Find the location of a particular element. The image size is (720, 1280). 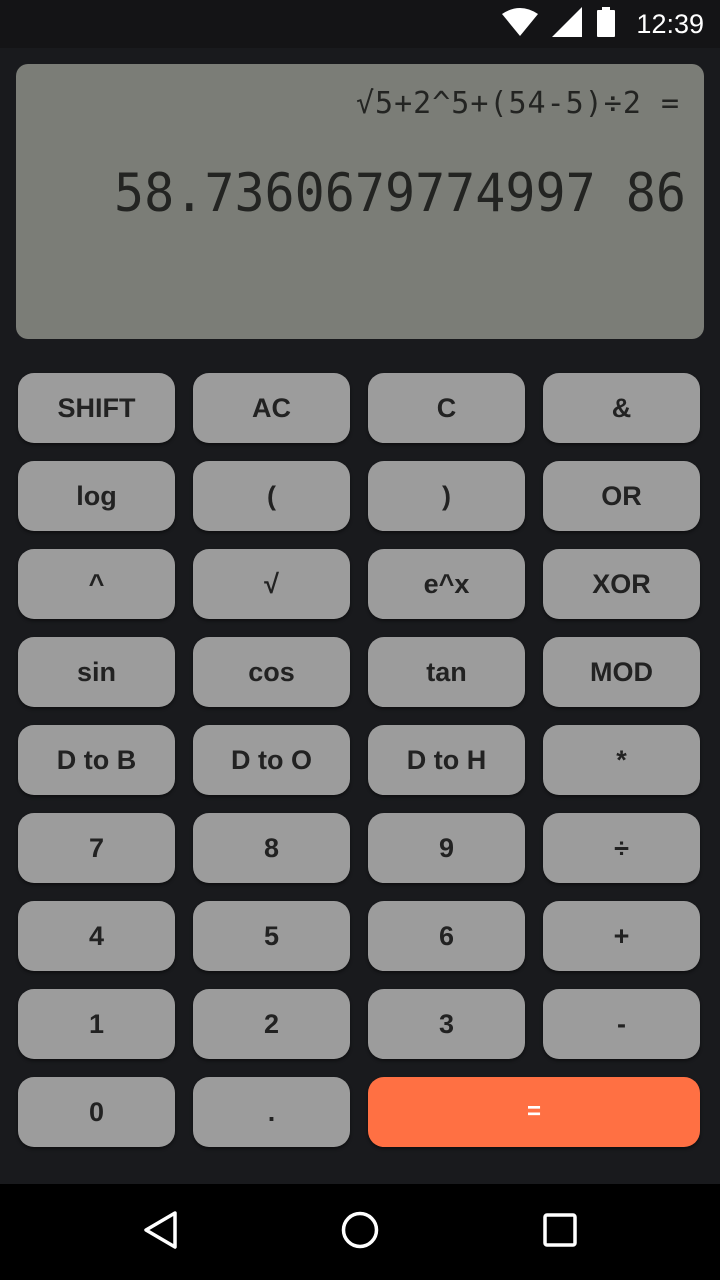

tan-button: tan is located at coordinates (446, 672).